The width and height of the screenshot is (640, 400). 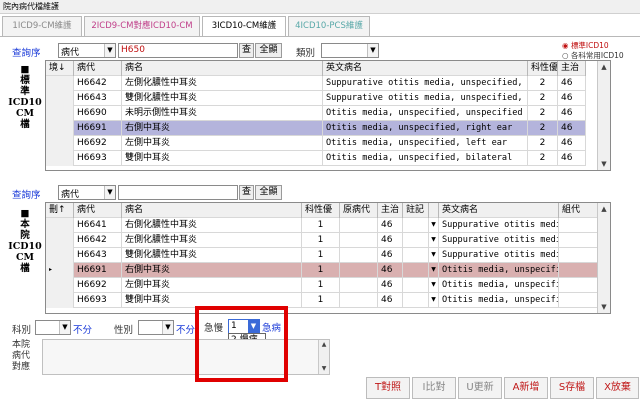 I want to click on radio-standard-icd10: ◉ 標準ICD10, so click(x=600, y=46).